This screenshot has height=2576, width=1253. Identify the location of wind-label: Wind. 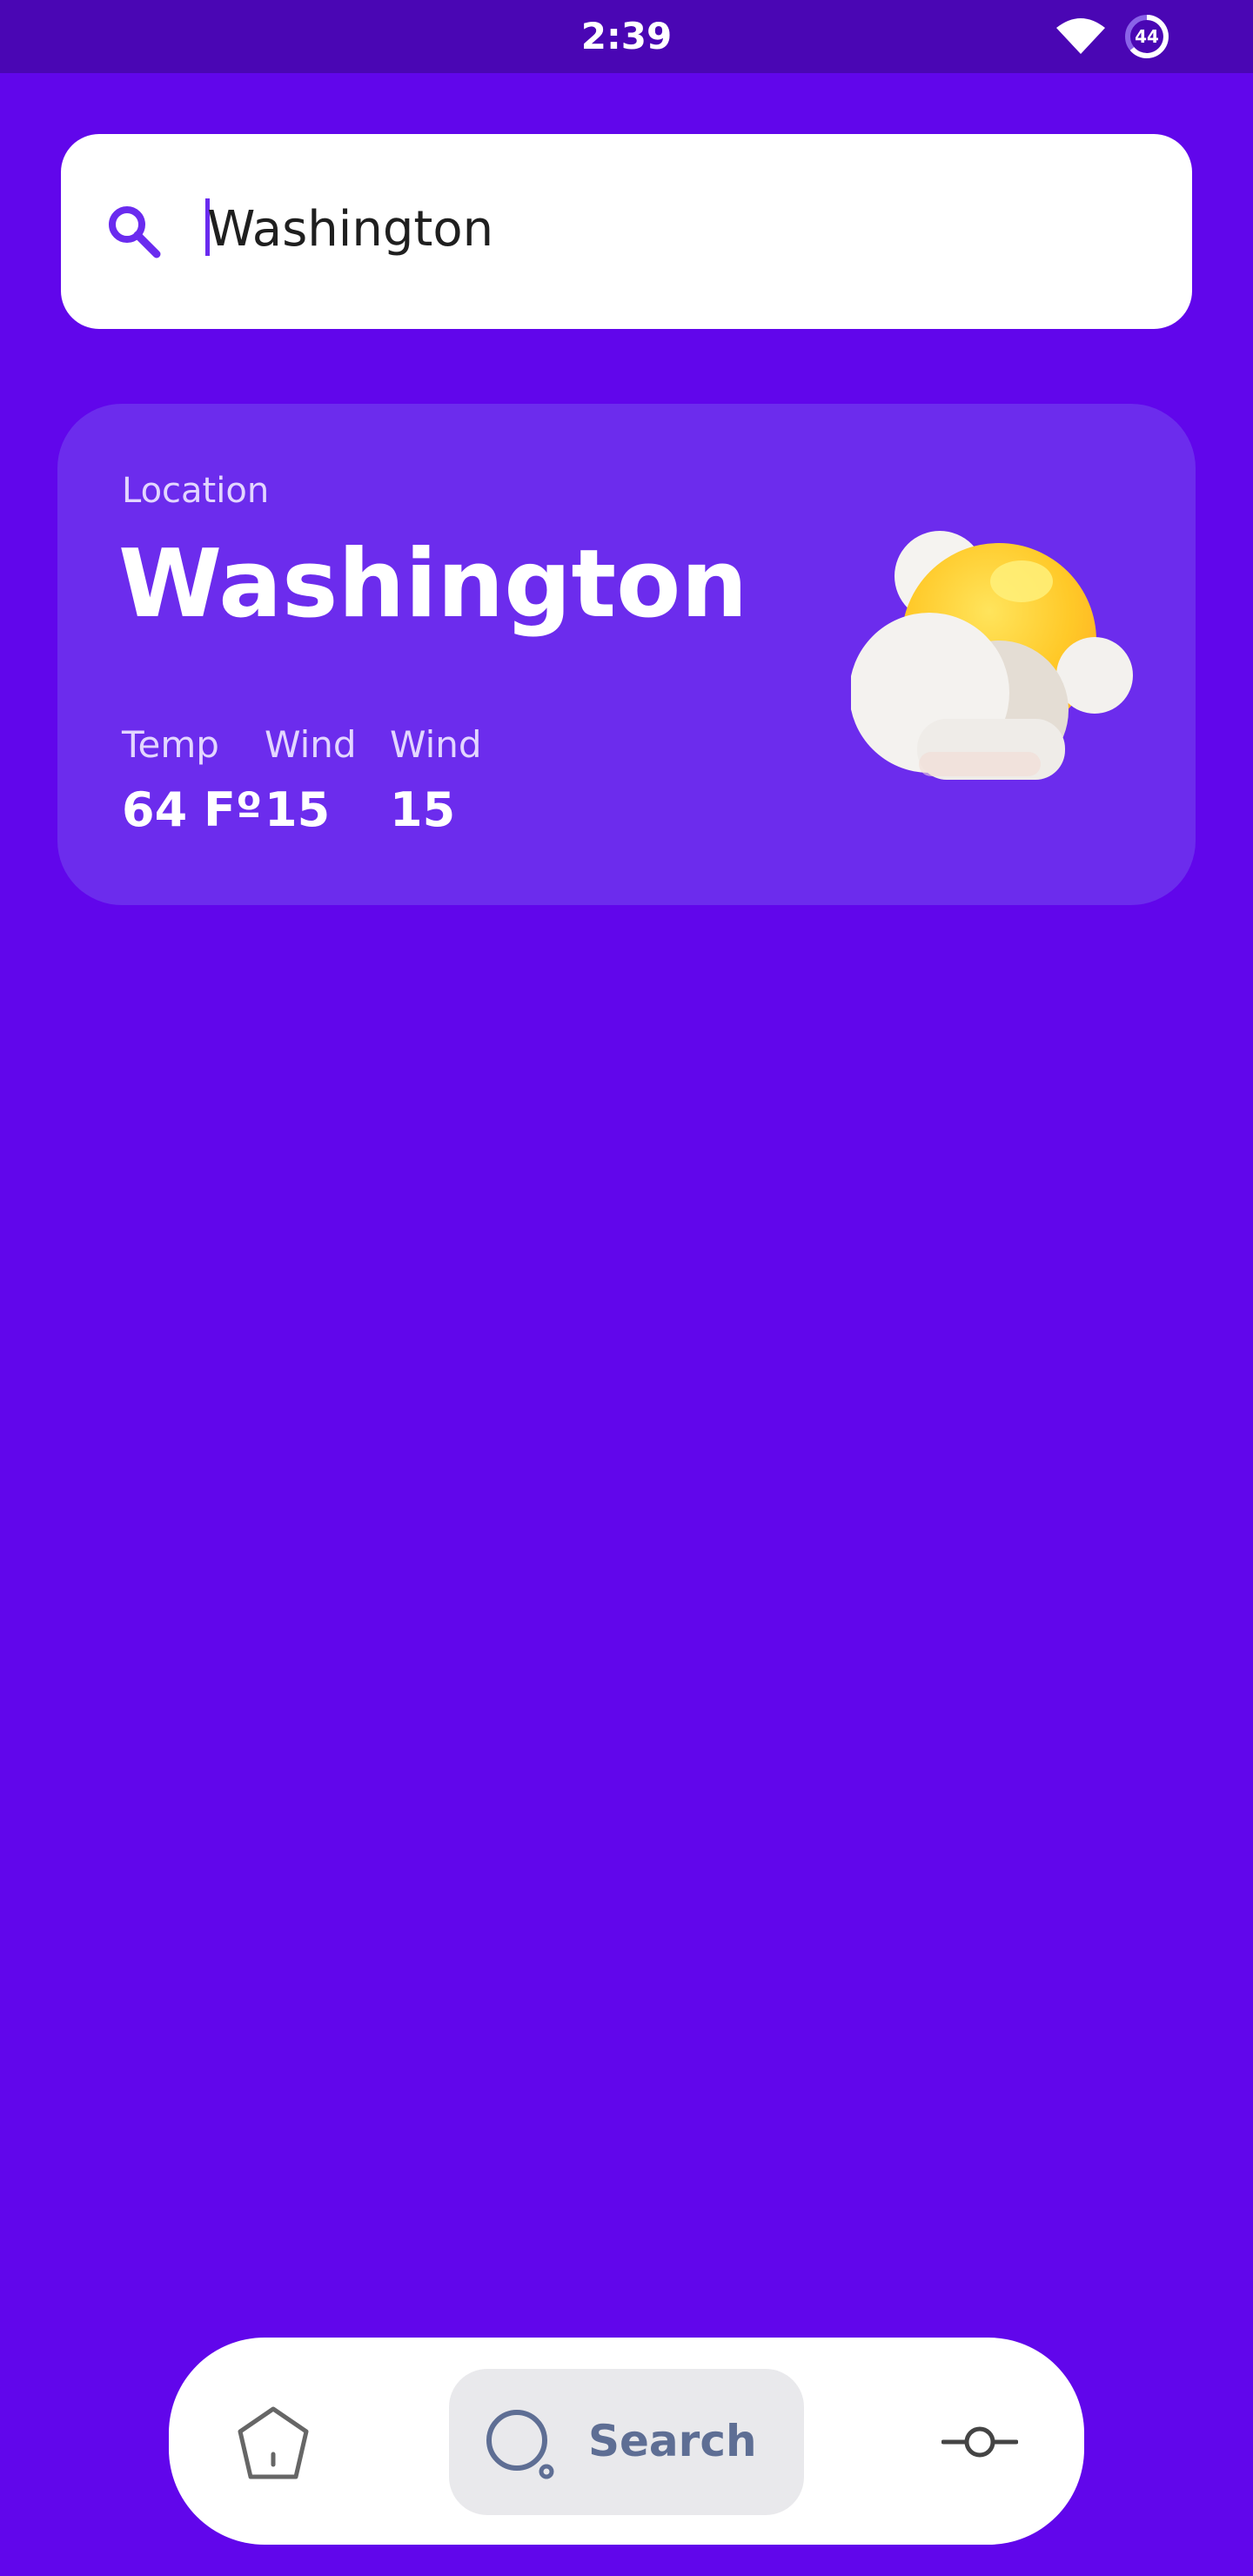
(311, 744).